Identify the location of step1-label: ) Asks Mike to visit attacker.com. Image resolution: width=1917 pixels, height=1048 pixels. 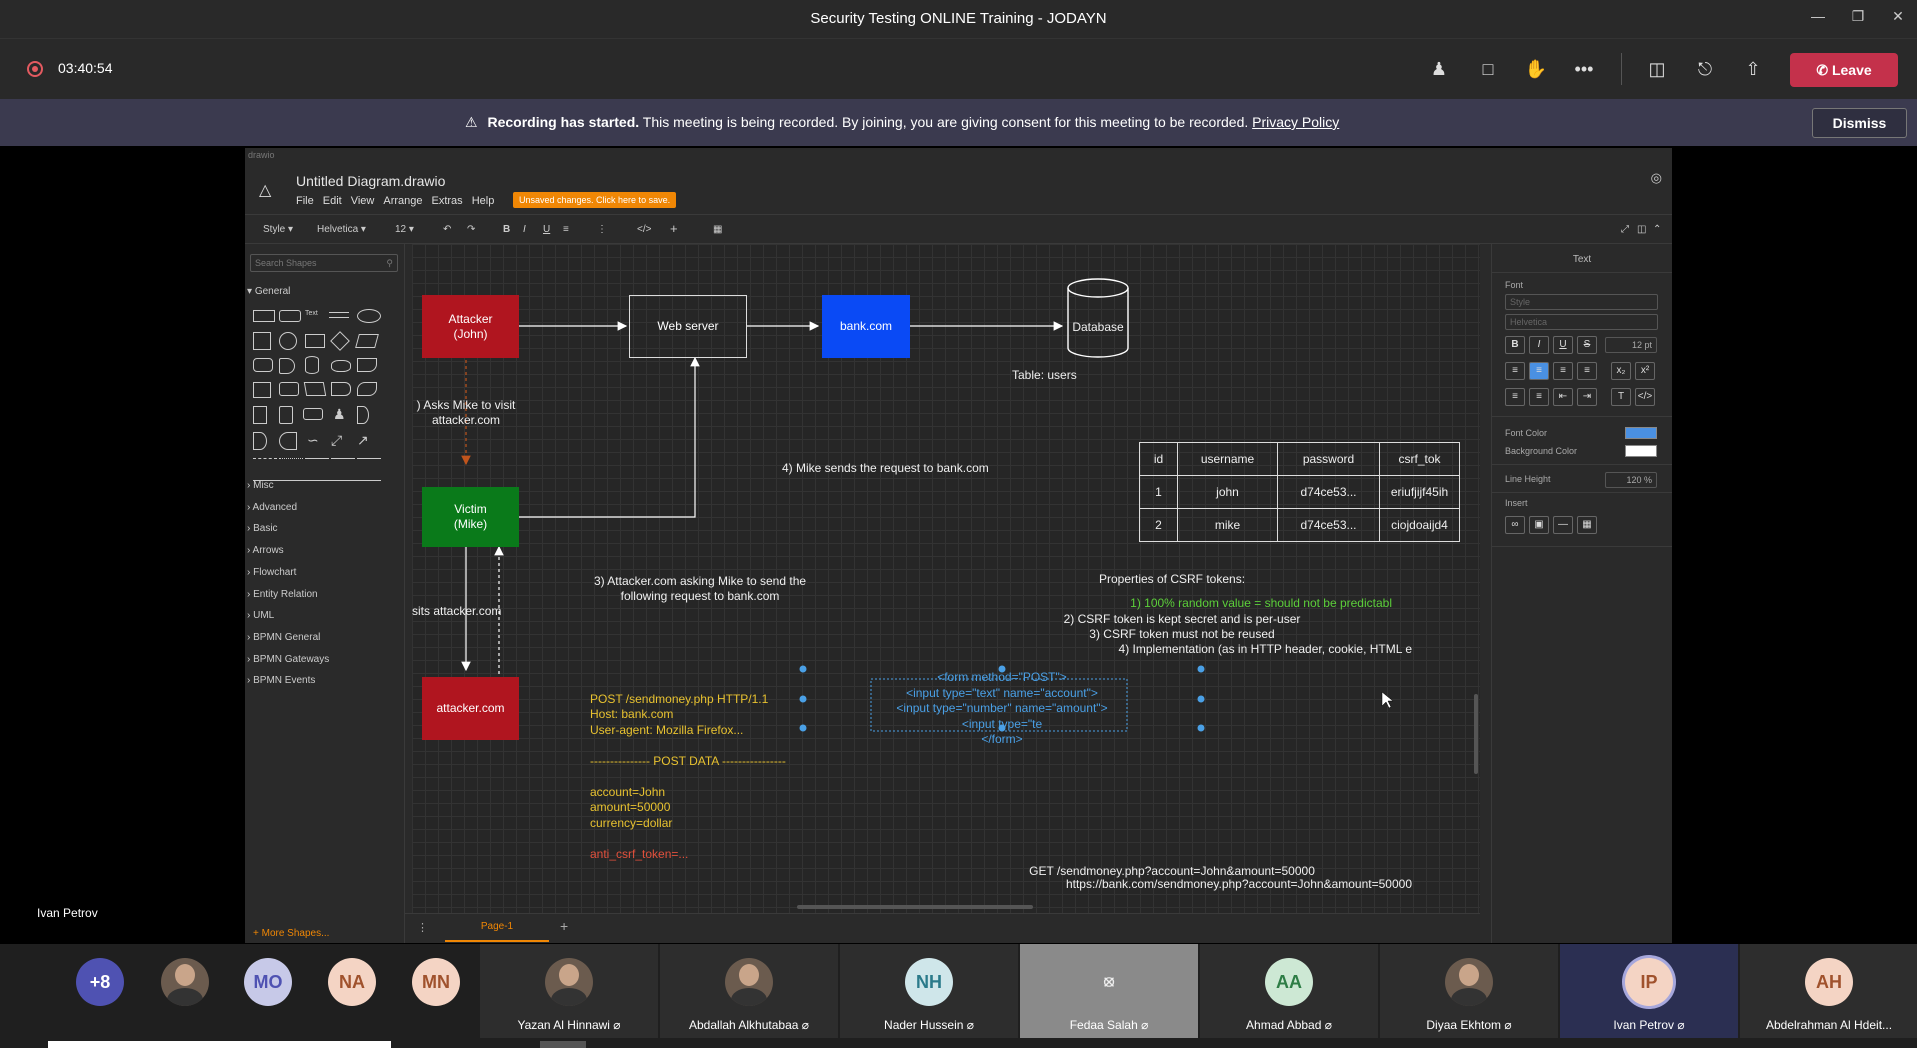
(471, 413).